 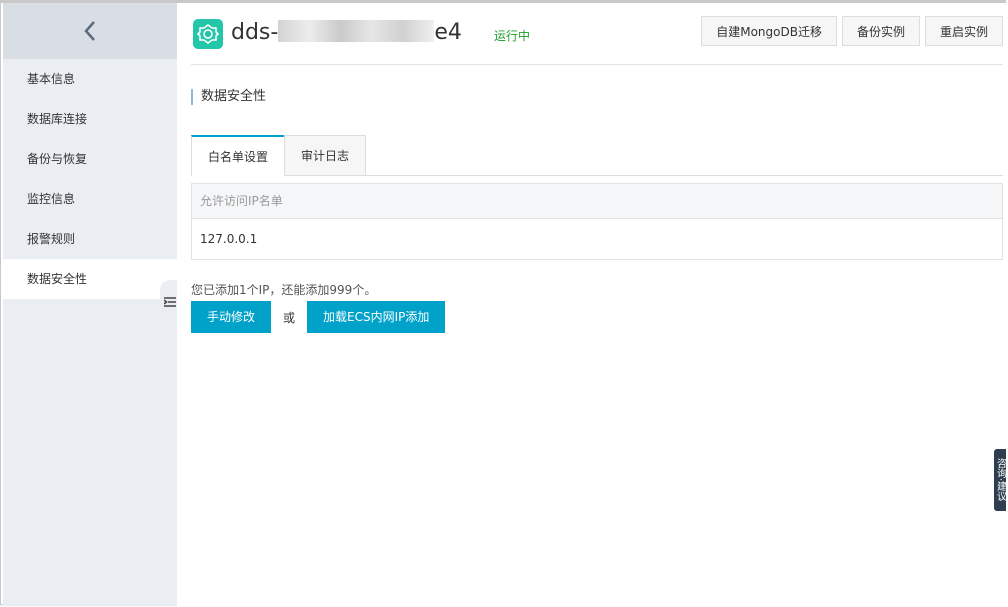 I want to click on whitelist-actions: 手动修改 或 加载ECS内网IP添加, so click(x=318, y=317).